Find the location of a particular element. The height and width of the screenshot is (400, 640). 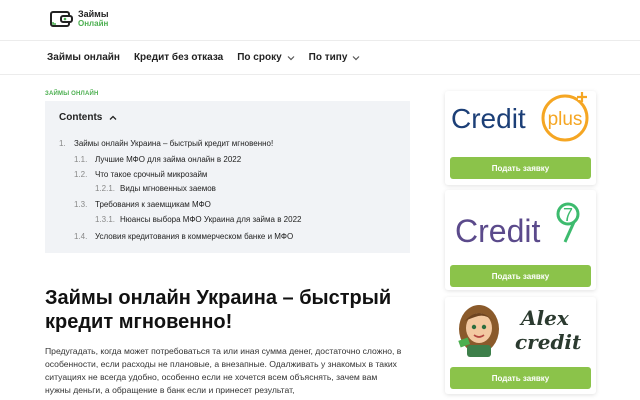

toc-item-number: 1.2.1. is located at coordinates (105, 188).